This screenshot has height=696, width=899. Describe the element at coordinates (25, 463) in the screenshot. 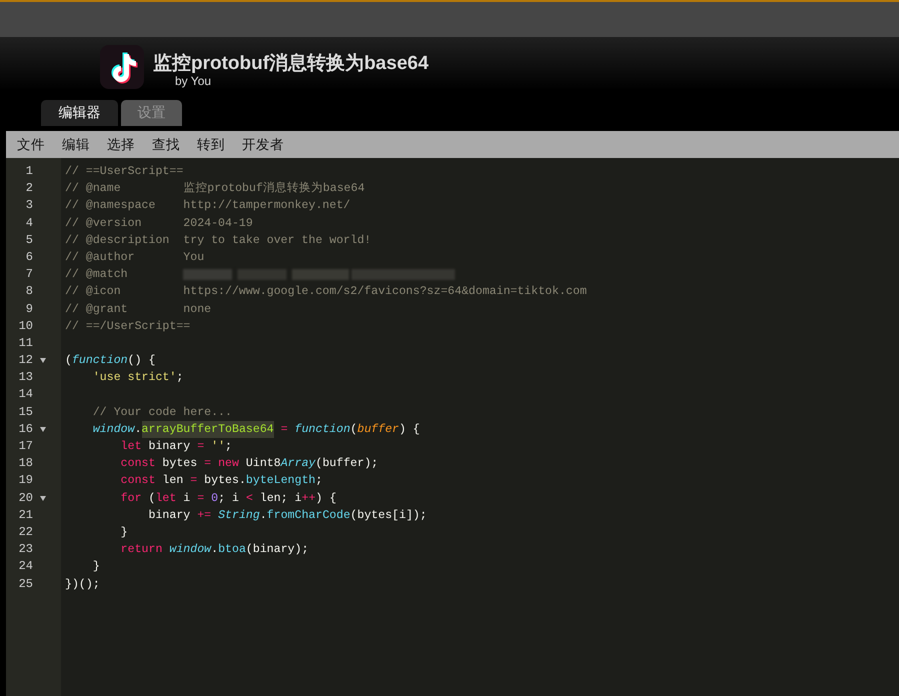

I see `line-number: 18` at that location.